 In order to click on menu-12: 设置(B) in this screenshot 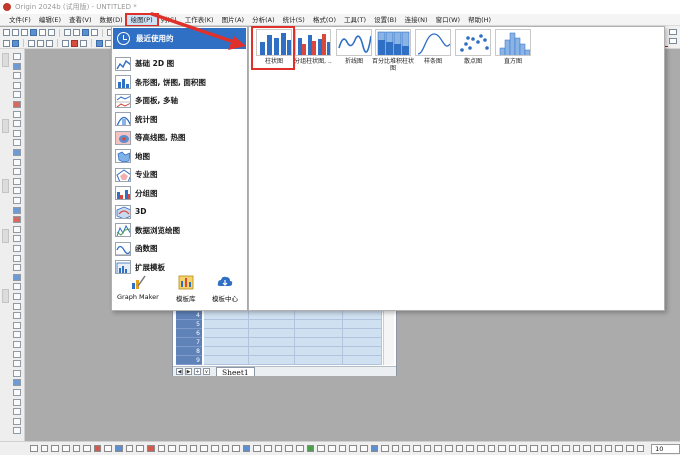, I will do `click(385, 20)`.